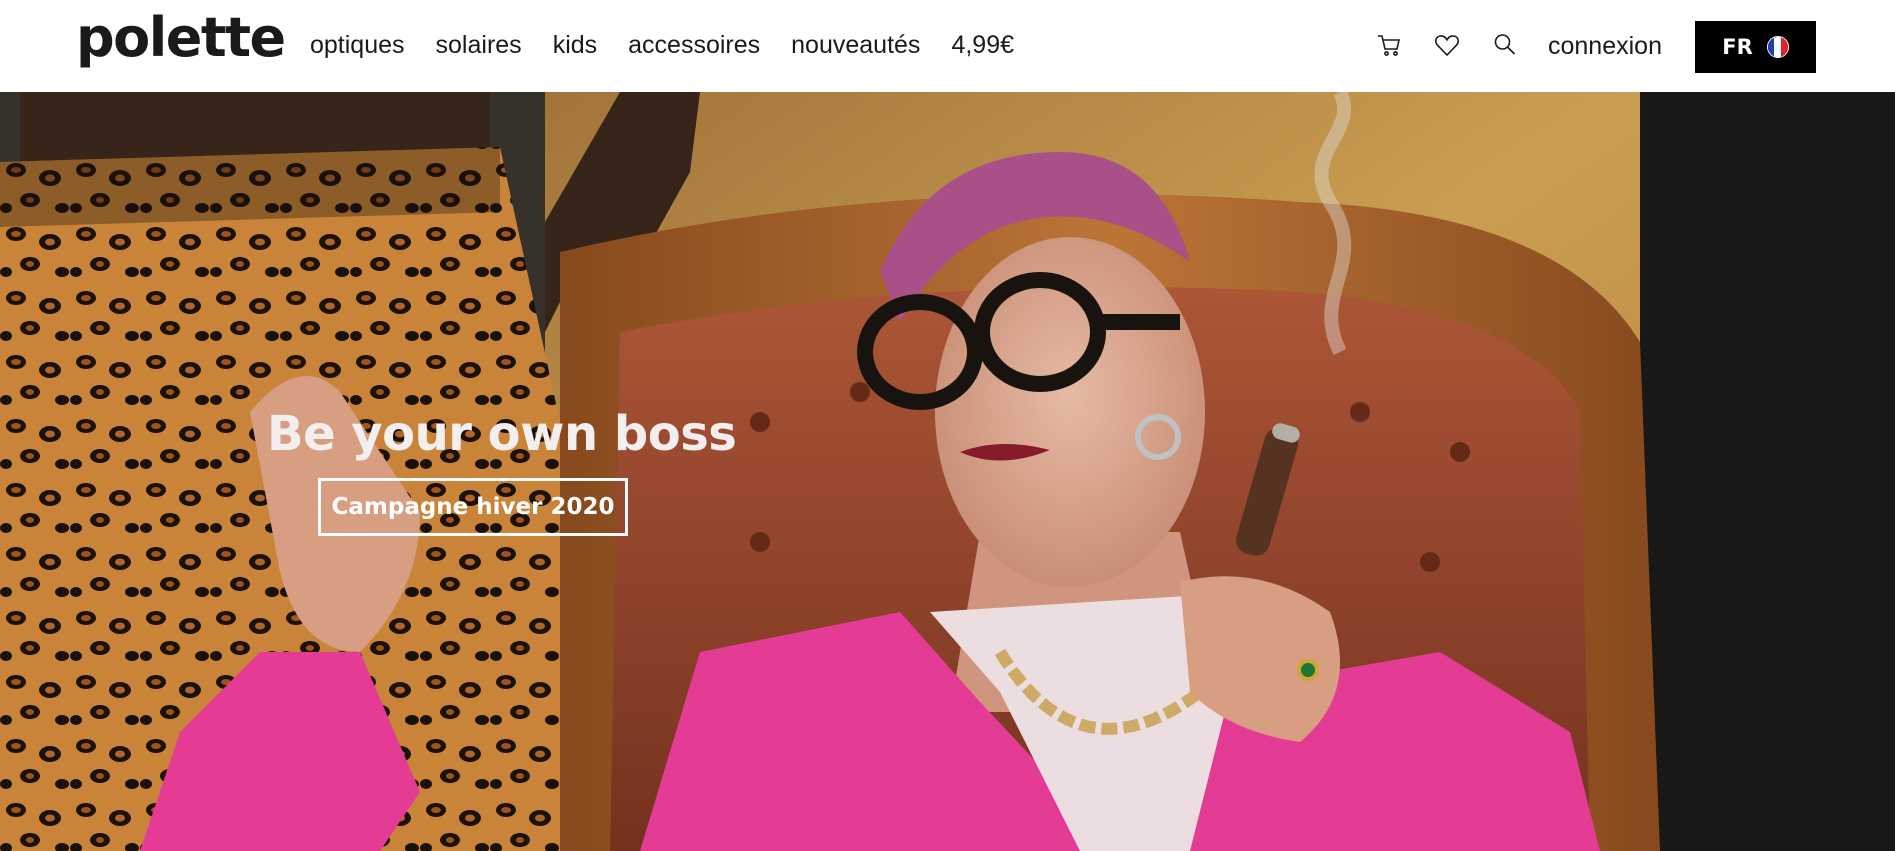  I want to click on search-icon, so click(1505, 44).